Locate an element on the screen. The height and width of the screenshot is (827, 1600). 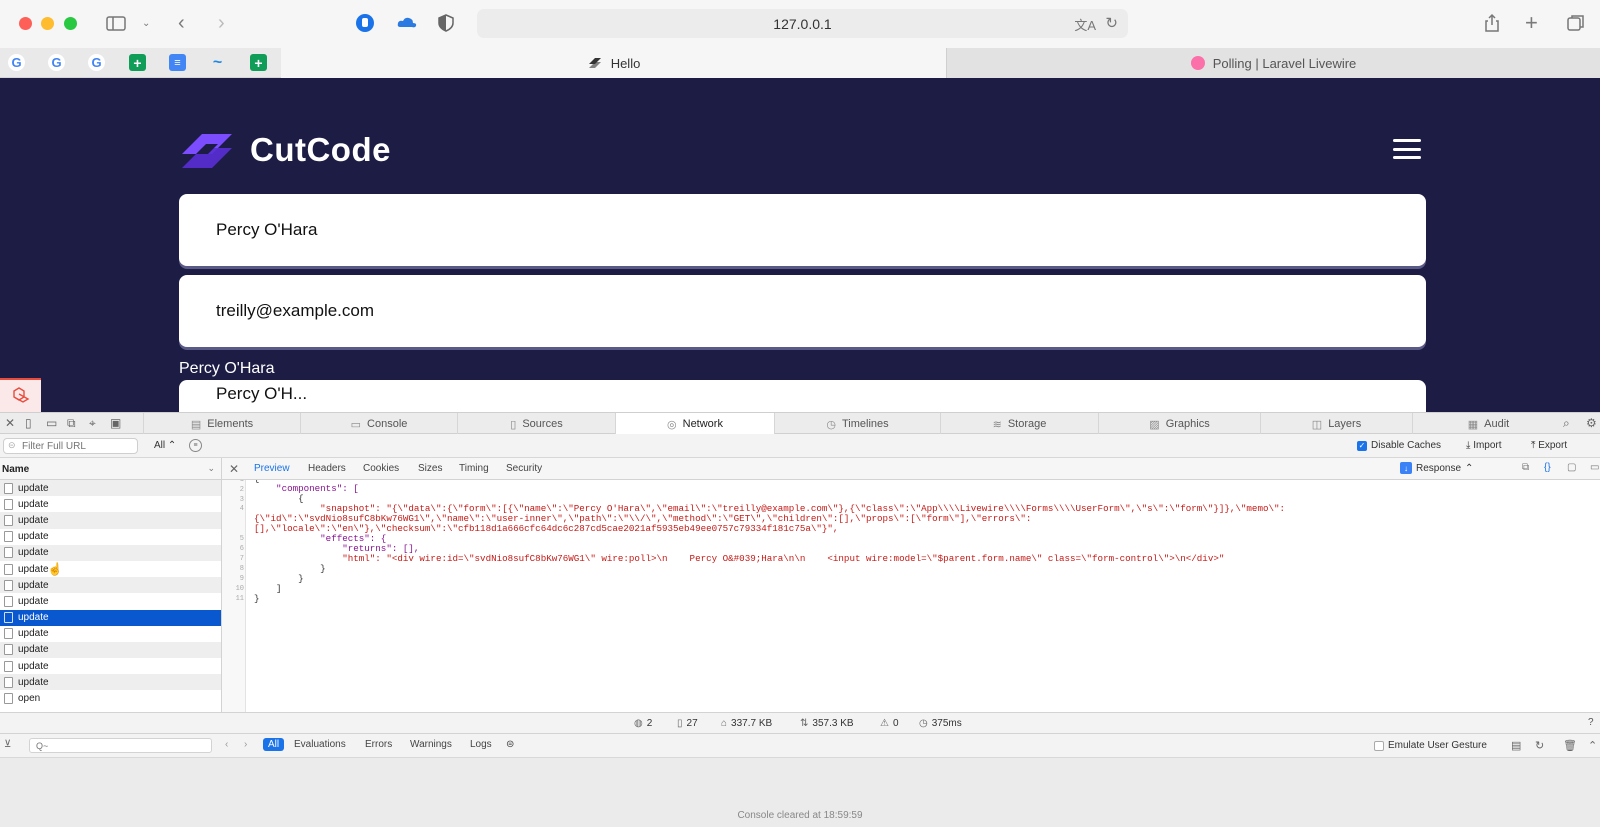
tab-console: ▭ Console is located at coordinates (378, 424).